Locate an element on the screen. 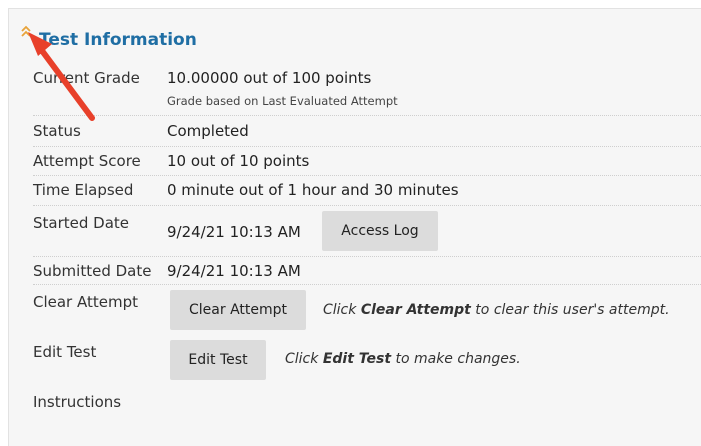 This screenshot has height=446, width=701. value-started-date: 9/24/21 10:13 AM is located at coordinates (234, 232).